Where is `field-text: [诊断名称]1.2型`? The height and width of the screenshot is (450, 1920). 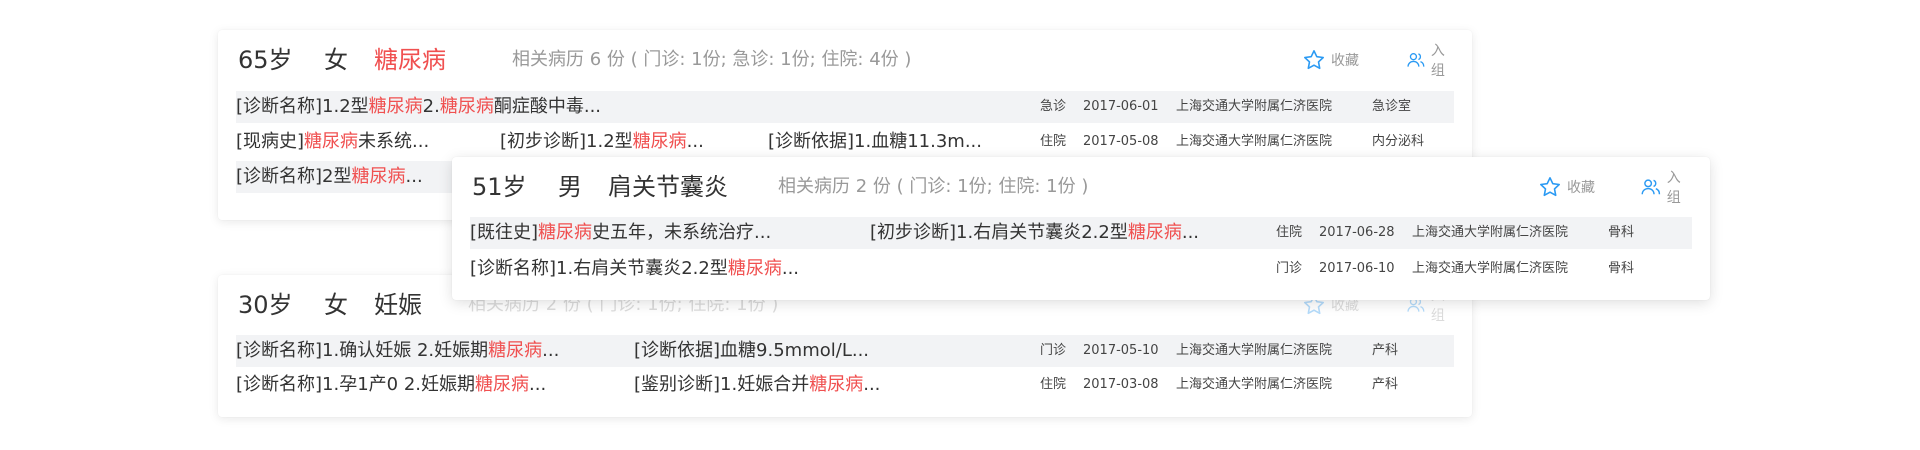
field-text: [诊断名称]1.2型 is located at coordinates (302, 106).